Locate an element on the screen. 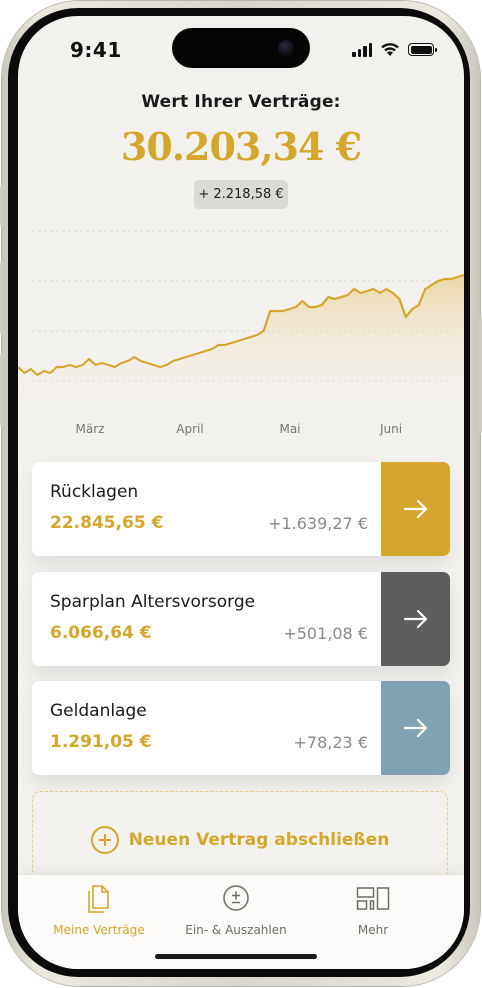  camera-icon is located at coordinates (286, 48).